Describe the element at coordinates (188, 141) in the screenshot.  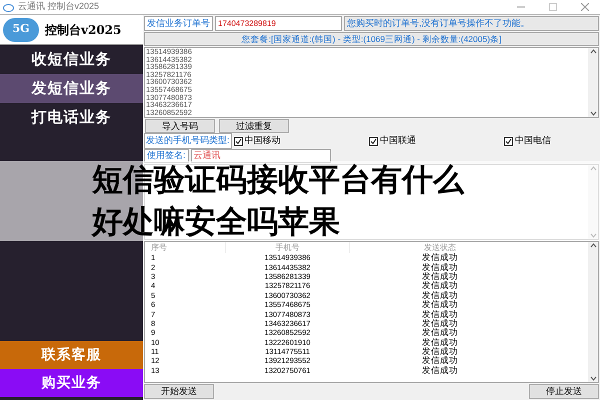
I see `carrier-label: 发送的手机号码类型:` at that location.